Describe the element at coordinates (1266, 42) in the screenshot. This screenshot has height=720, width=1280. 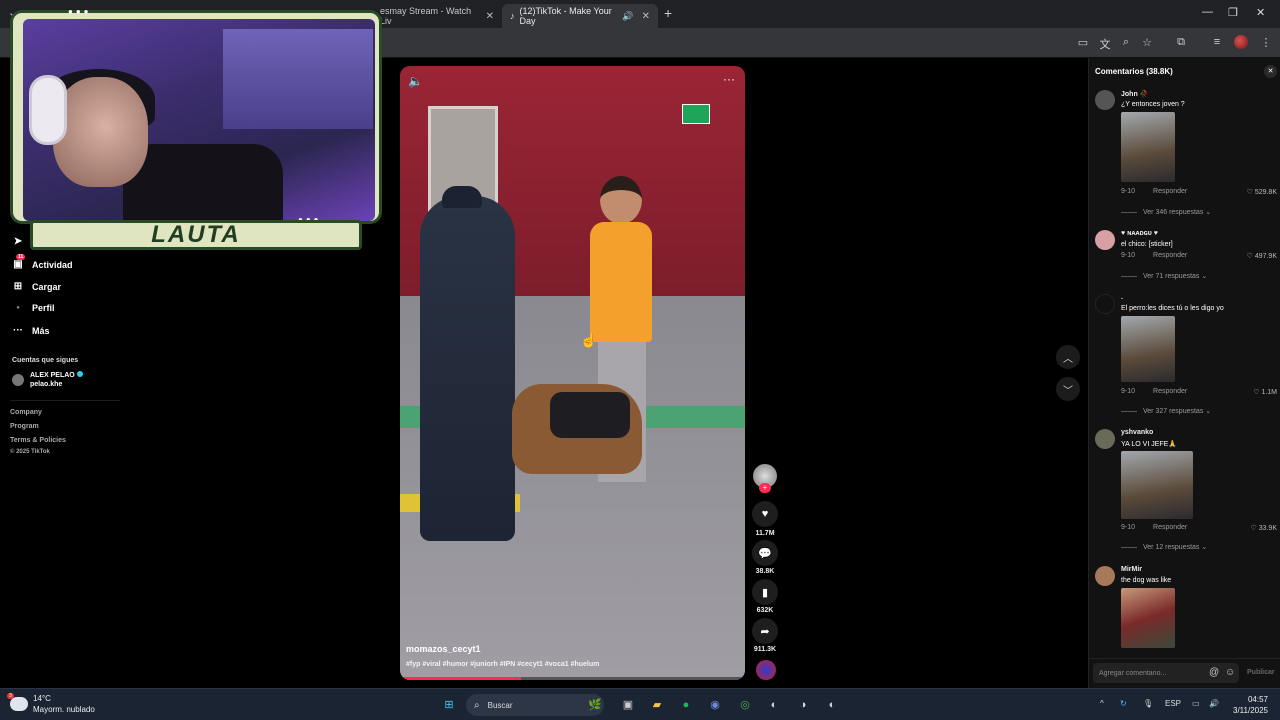
I see `menu-icon: ⋮` at that location.